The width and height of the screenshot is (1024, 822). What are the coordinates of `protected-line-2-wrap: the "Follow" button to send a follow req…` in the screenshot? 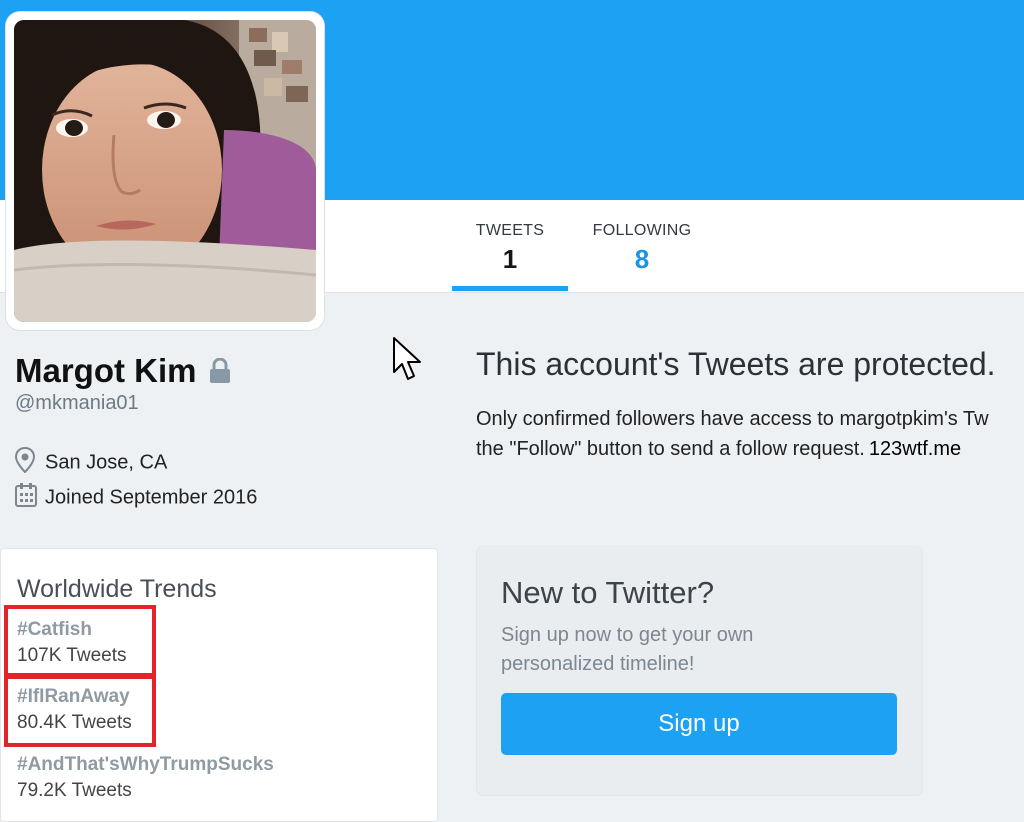 It's located at (750, 449).